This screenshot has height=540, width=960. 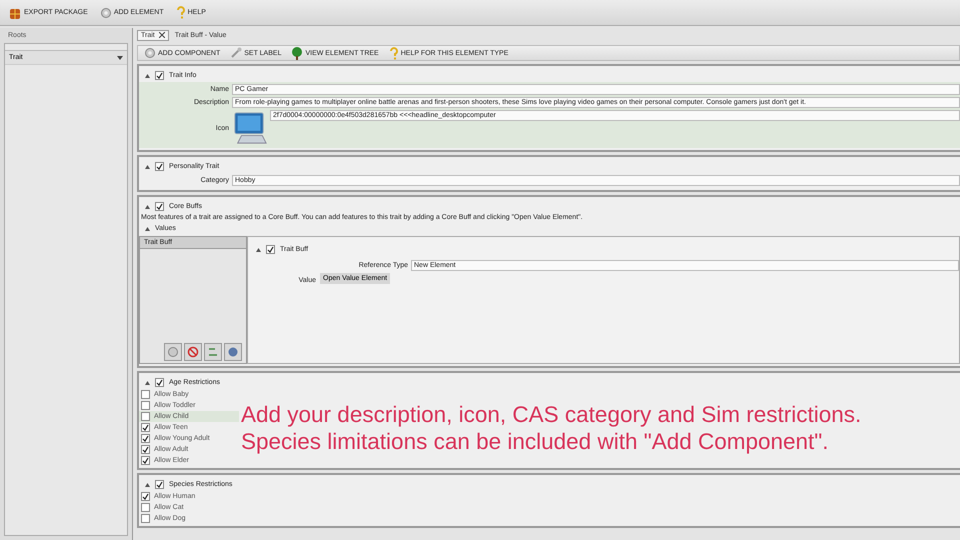 What do you see at coordinates (297, 53) in the screenshot?
I see `tree-icon` at bounding box center [297, 53].